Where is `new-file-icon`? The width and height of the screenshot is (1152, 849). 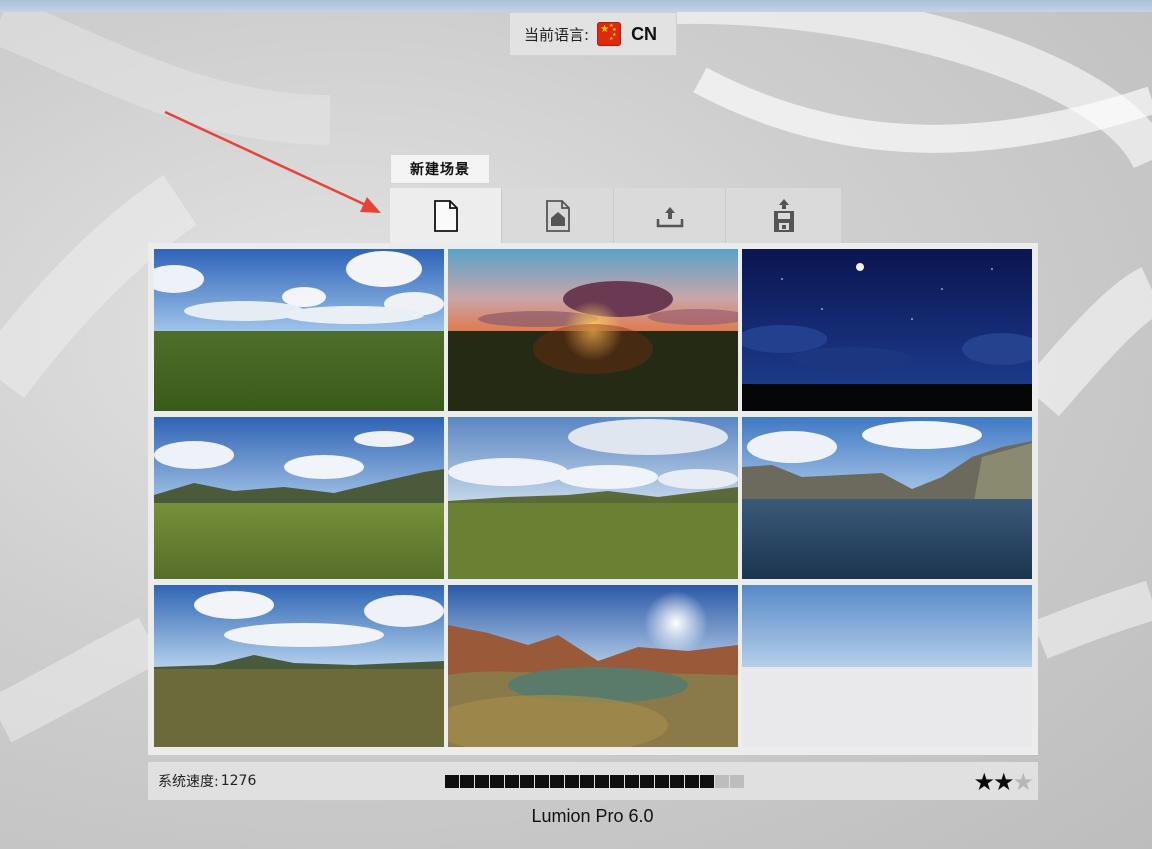 new-file-icon is located at coordinates (445, 215).